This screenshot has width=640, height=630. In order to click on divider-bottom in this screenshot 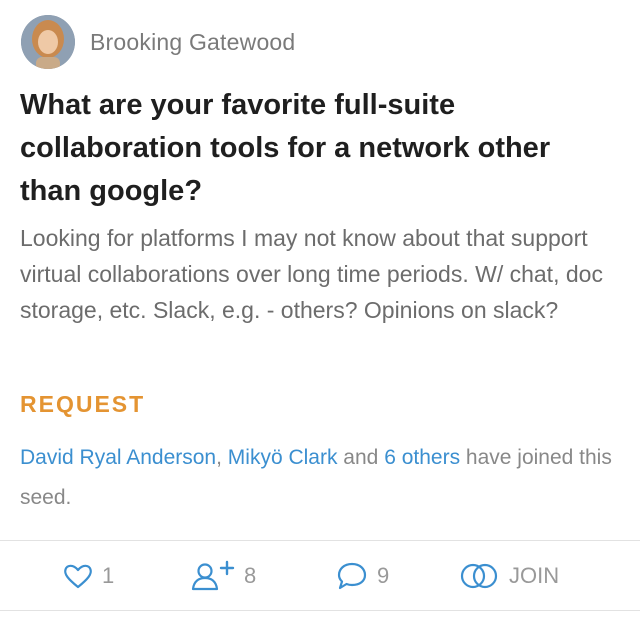, I will do `click(320, 610)`.